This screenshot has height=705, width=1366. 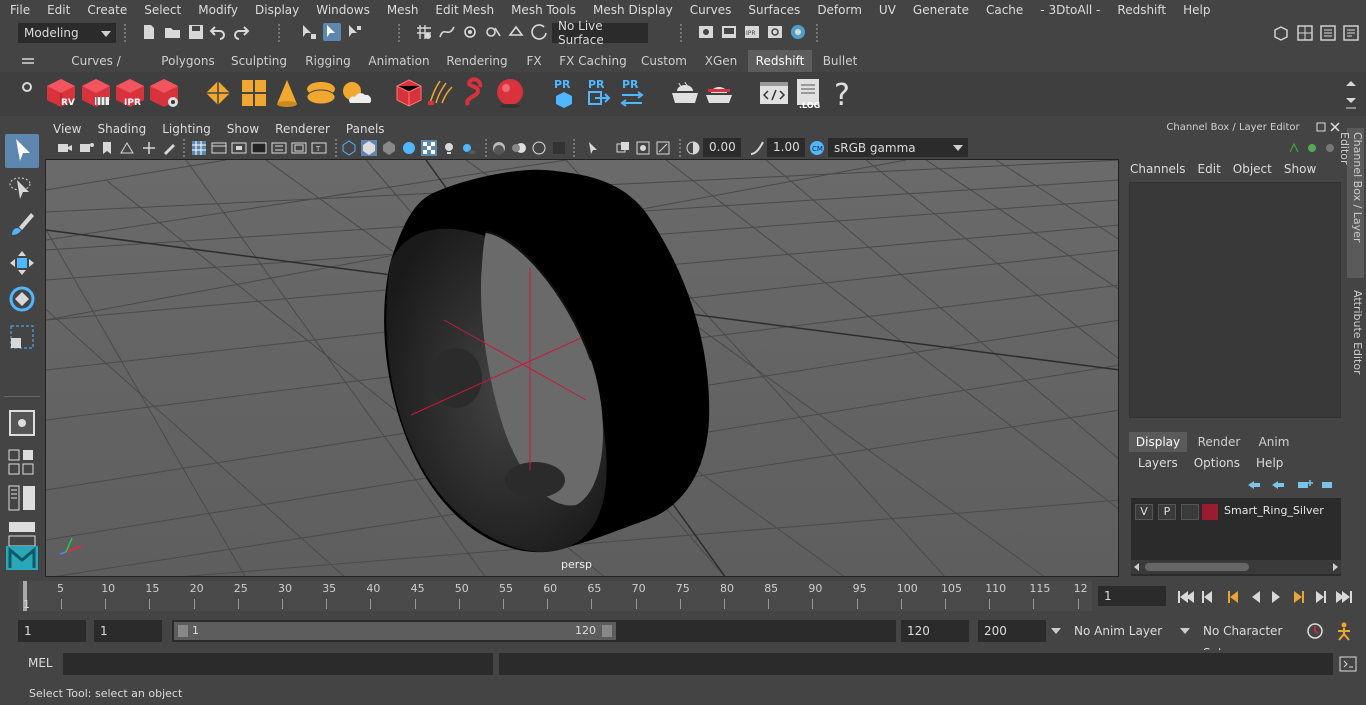 What do you see at coordinates (940, 10) in the screenshot?
I see `menu-generate: Generate` at bounding box center [940, 10].